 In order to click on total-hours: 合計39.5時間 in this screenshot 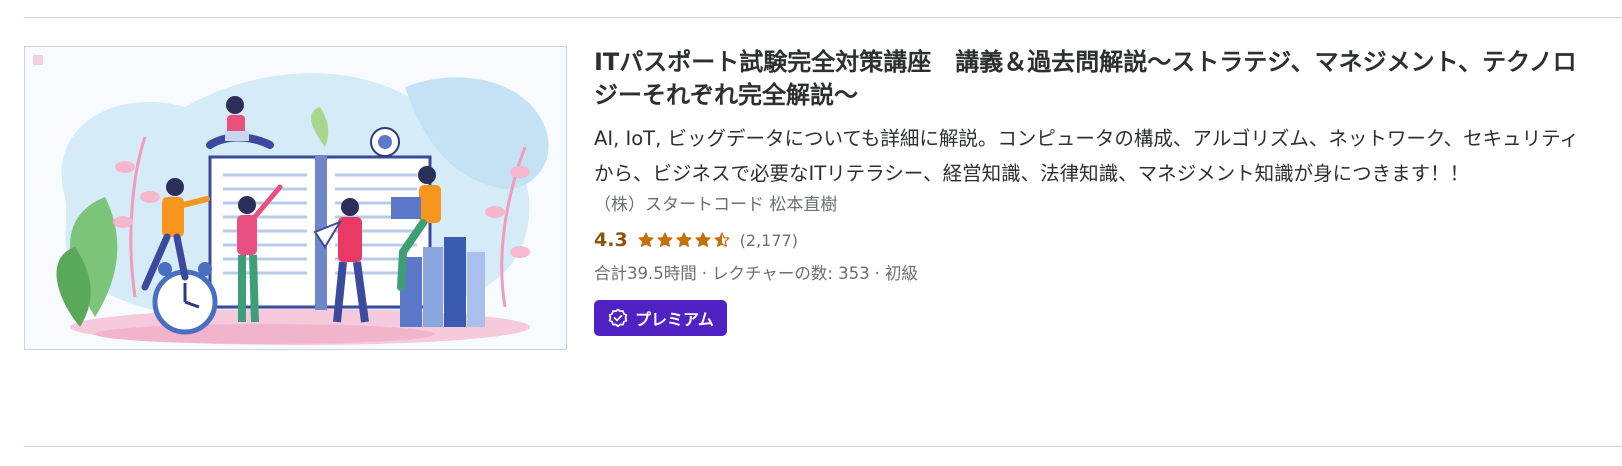, I will do `click(645, 273)`.